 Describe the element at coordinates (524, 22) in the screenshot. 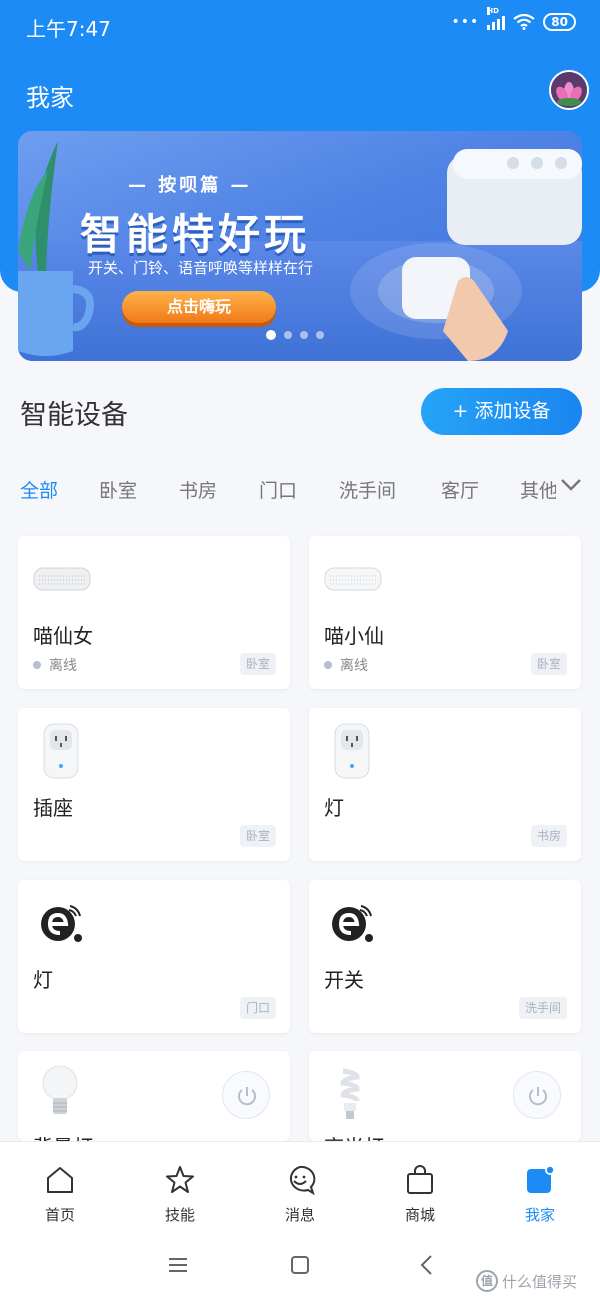

I see `wifi-icon` at that location.